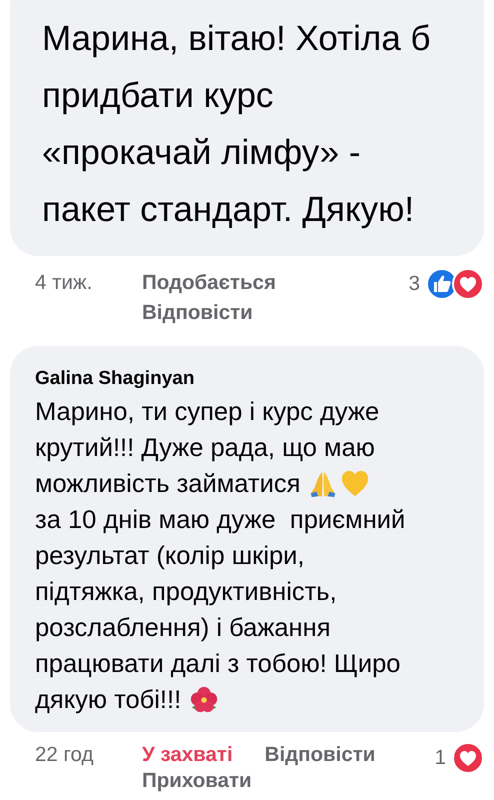 This screenshot has width=494, height=800. Describe the element at coordinates (183, 628) in the screenshot. I see `comment-text: розслаблення) і бажання` at that location.